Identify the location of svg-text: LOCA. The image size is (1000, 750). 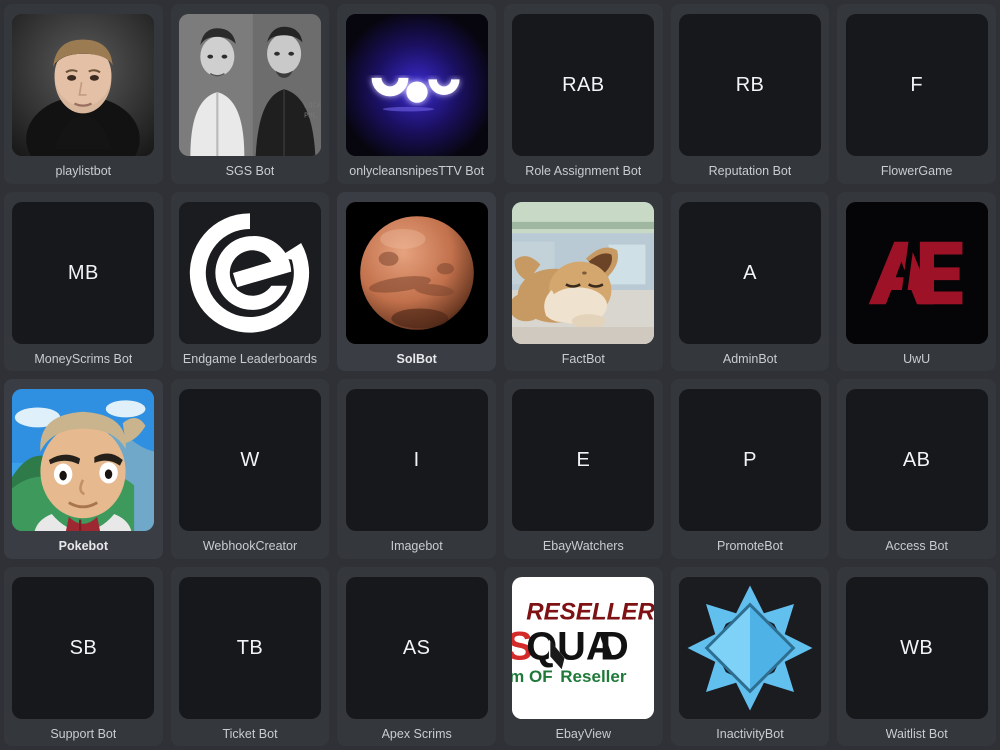
(312, 105).